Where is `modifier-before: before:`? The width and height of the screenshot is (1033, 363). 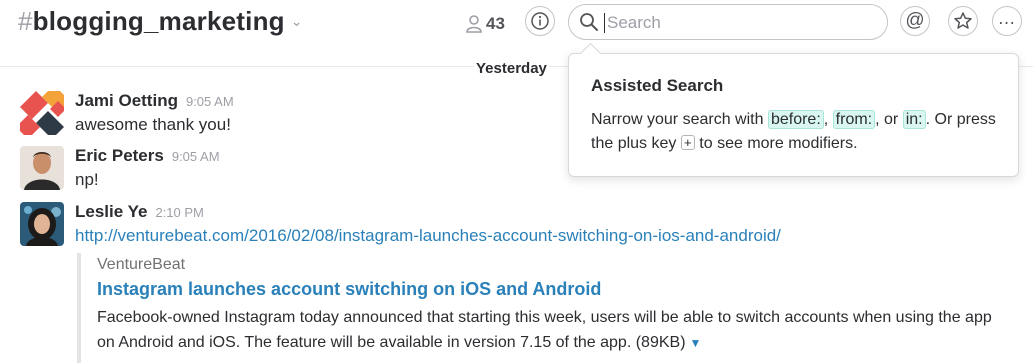 modifier-before: before: is located at coordinates (795, 119).